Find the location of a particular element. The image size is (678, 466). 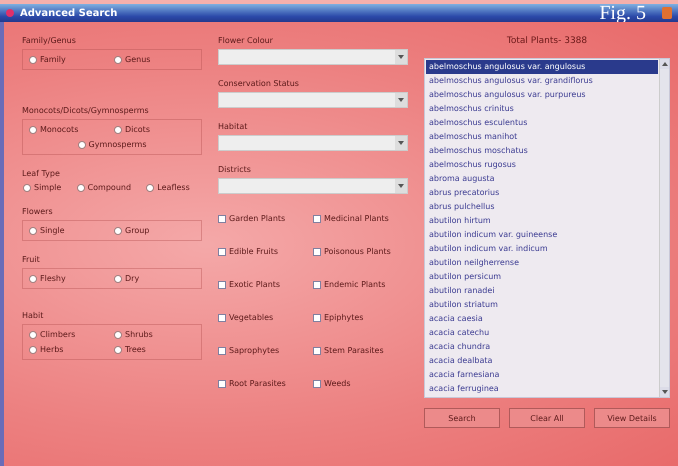

list-item: abelmoschus rugosus is located at coordinates (542, 165).